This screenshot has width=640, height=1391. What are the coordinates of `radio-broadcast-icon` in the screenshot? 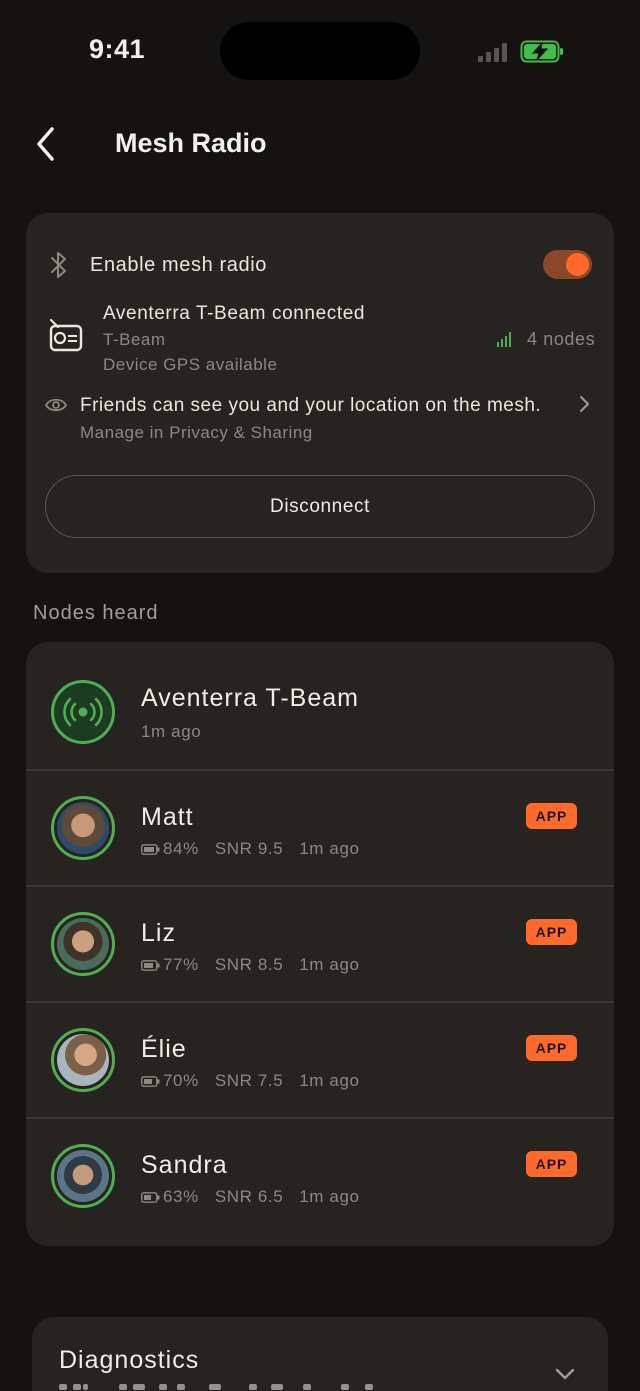 It's located at (83, 712).